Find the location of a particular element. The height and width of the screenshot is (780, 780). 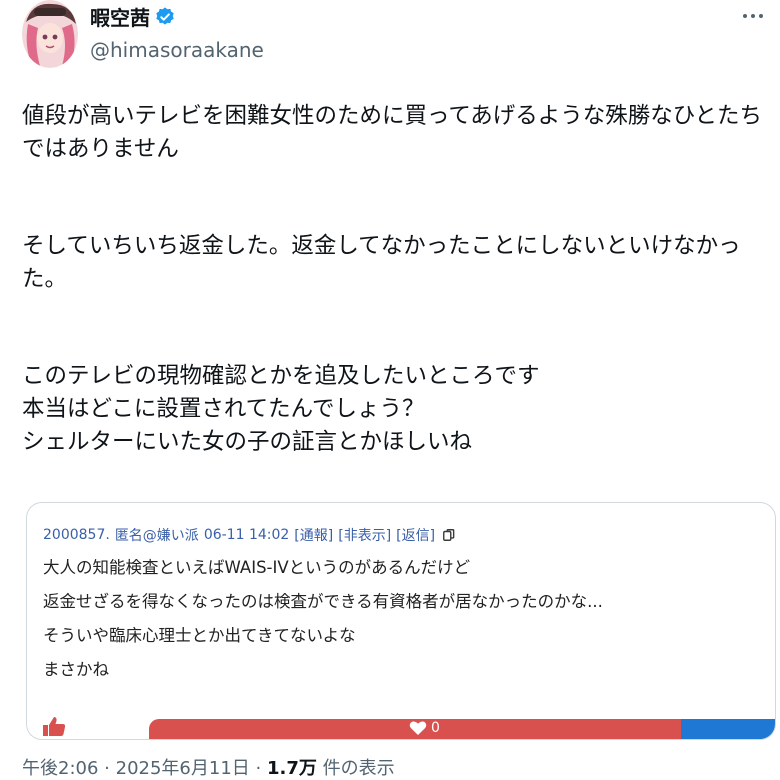

tweet-line: そしていちいち返金した。返金してなかったことにしないといけなかっ is located at coordinates (381, 246).